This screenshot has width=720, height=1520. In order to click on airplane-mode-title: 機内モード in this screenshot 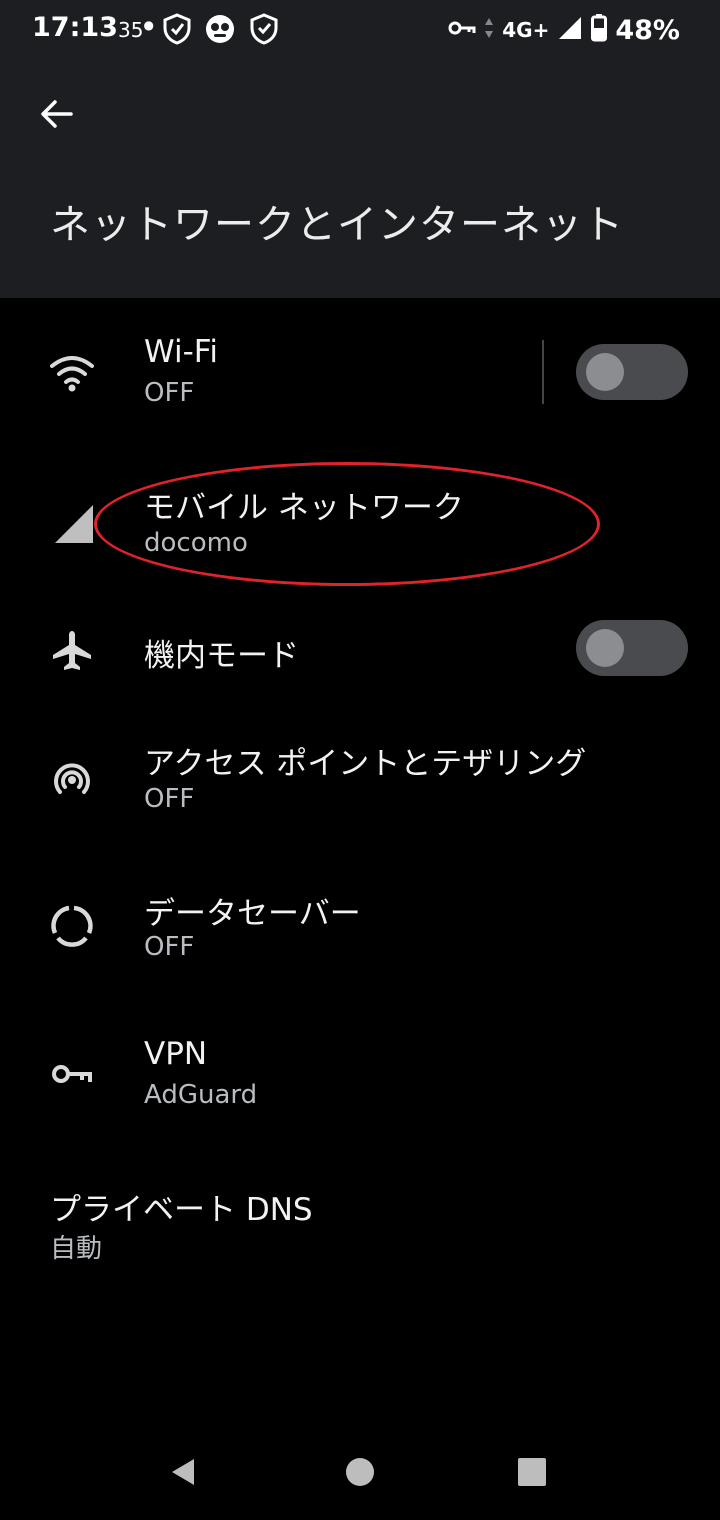, I will do `click(221, 656)`.